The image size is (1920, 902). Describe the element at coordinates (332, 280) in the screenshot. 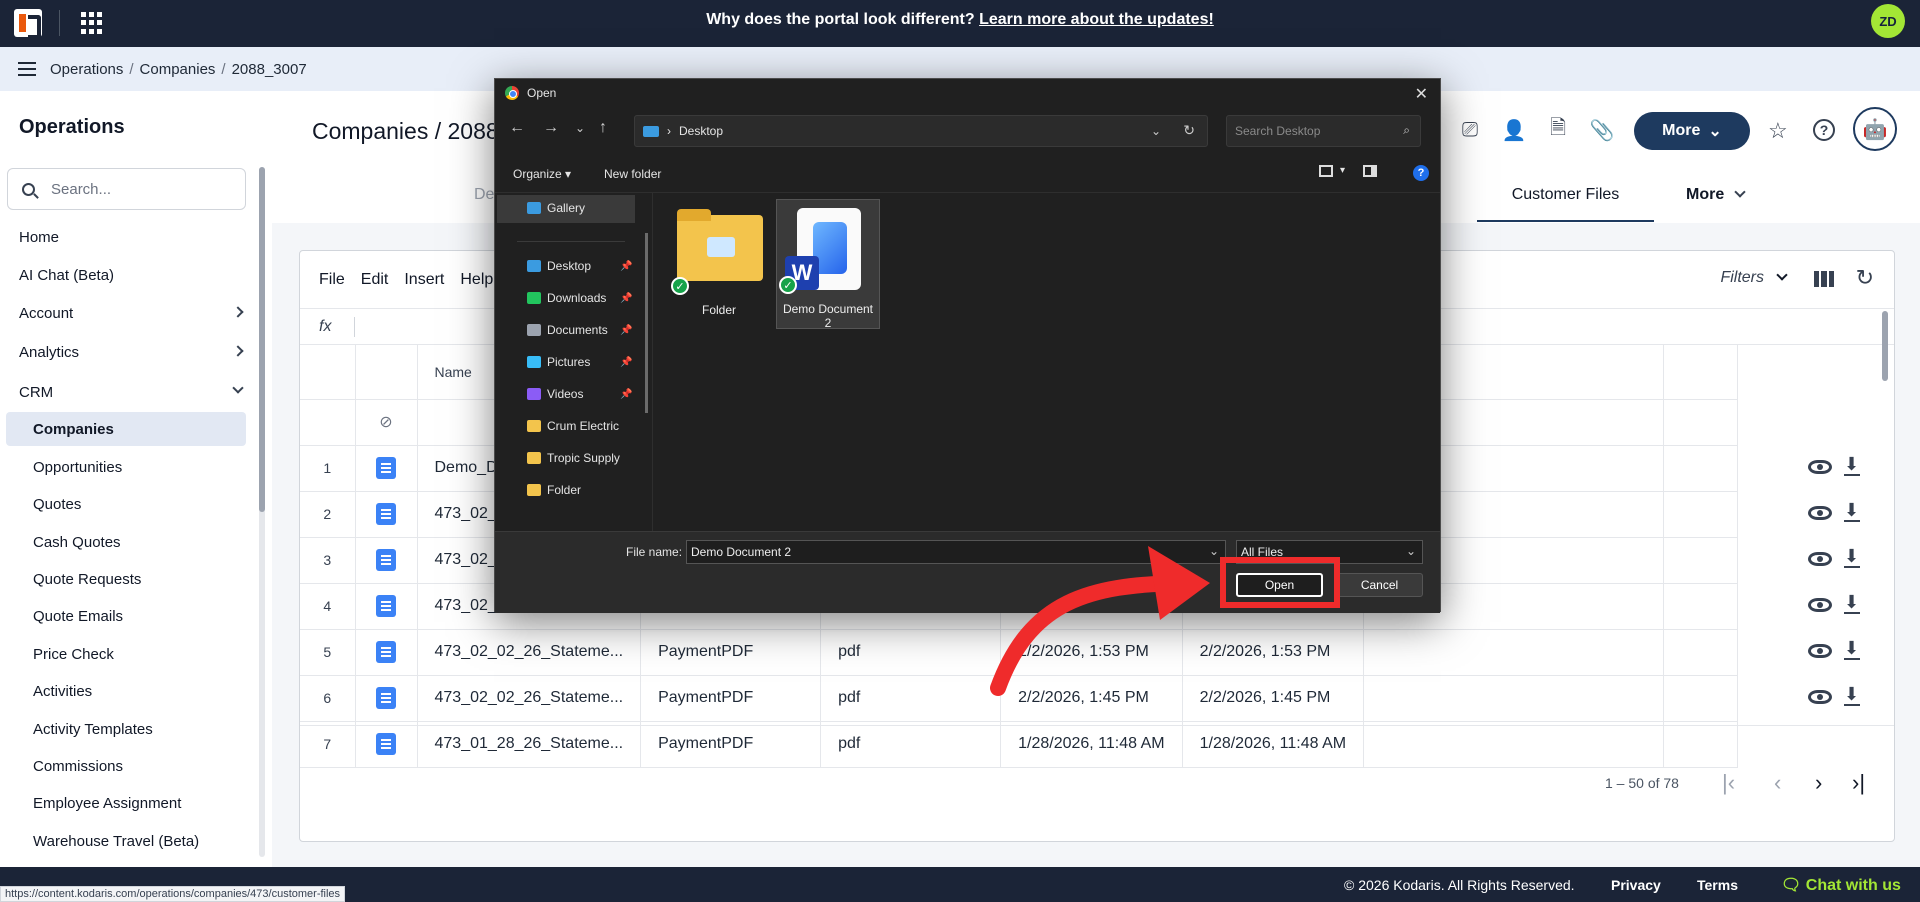

I see `menu-file: File` at that location.